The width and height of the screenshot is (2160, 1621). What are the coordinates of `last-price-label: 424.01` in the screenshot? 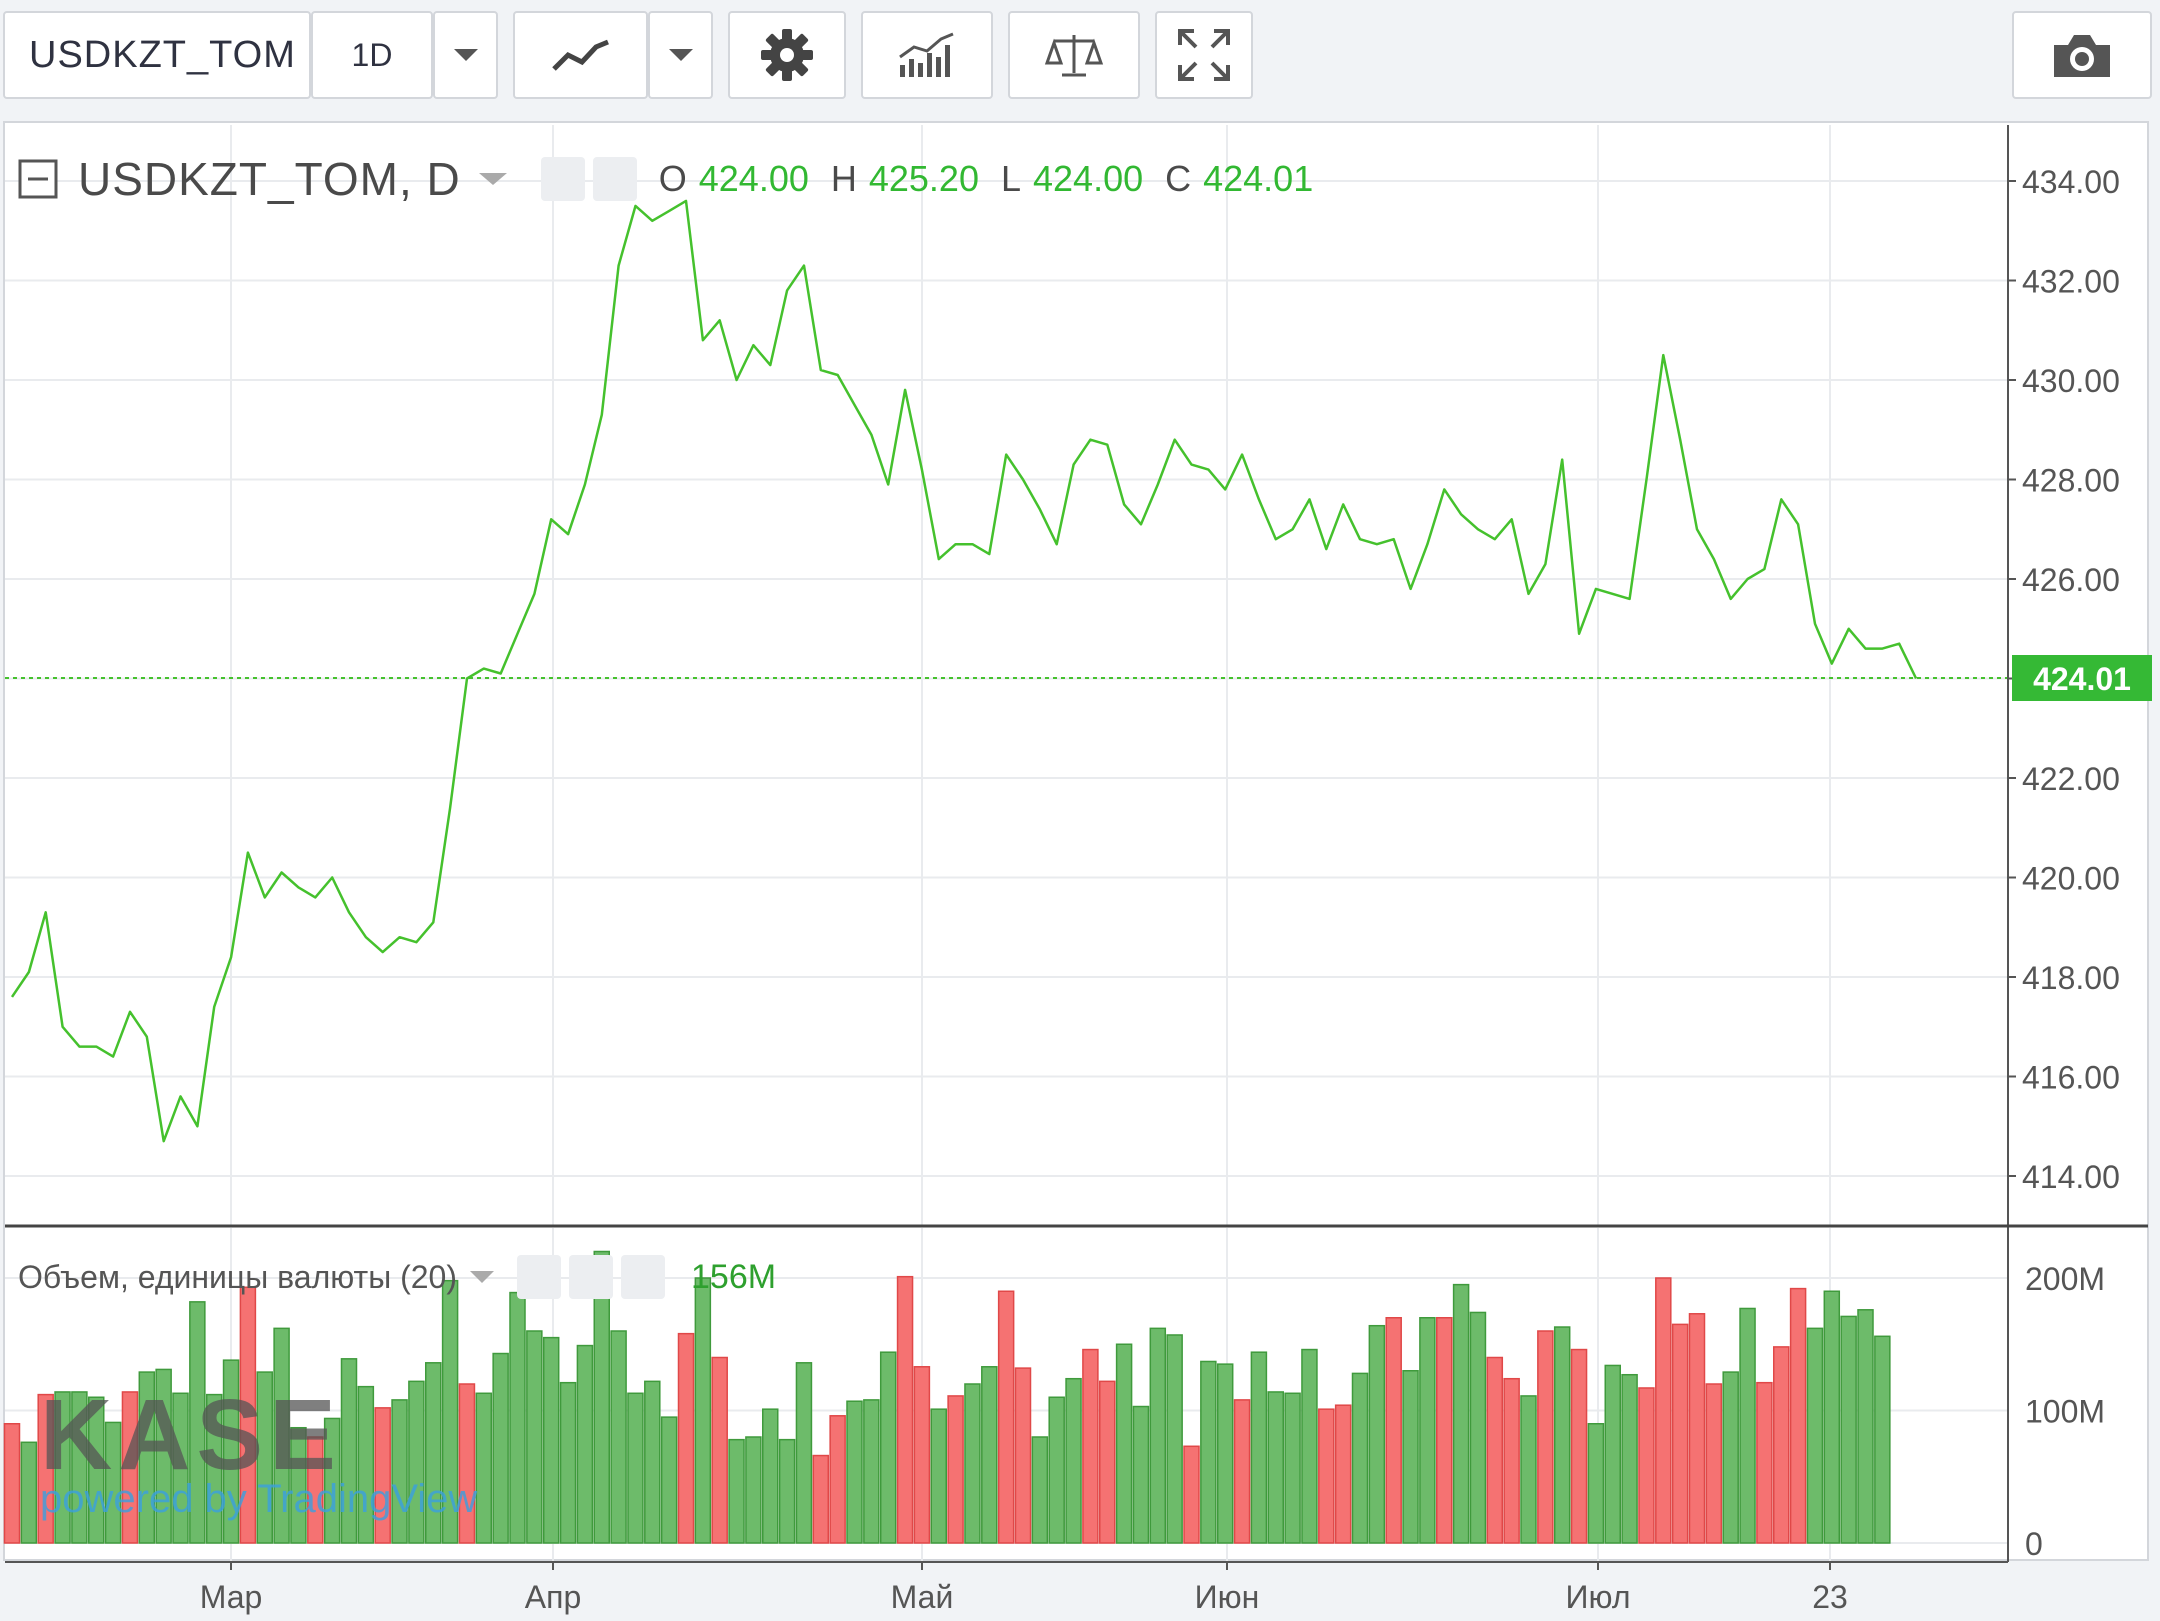 It's located at (2082, 679).